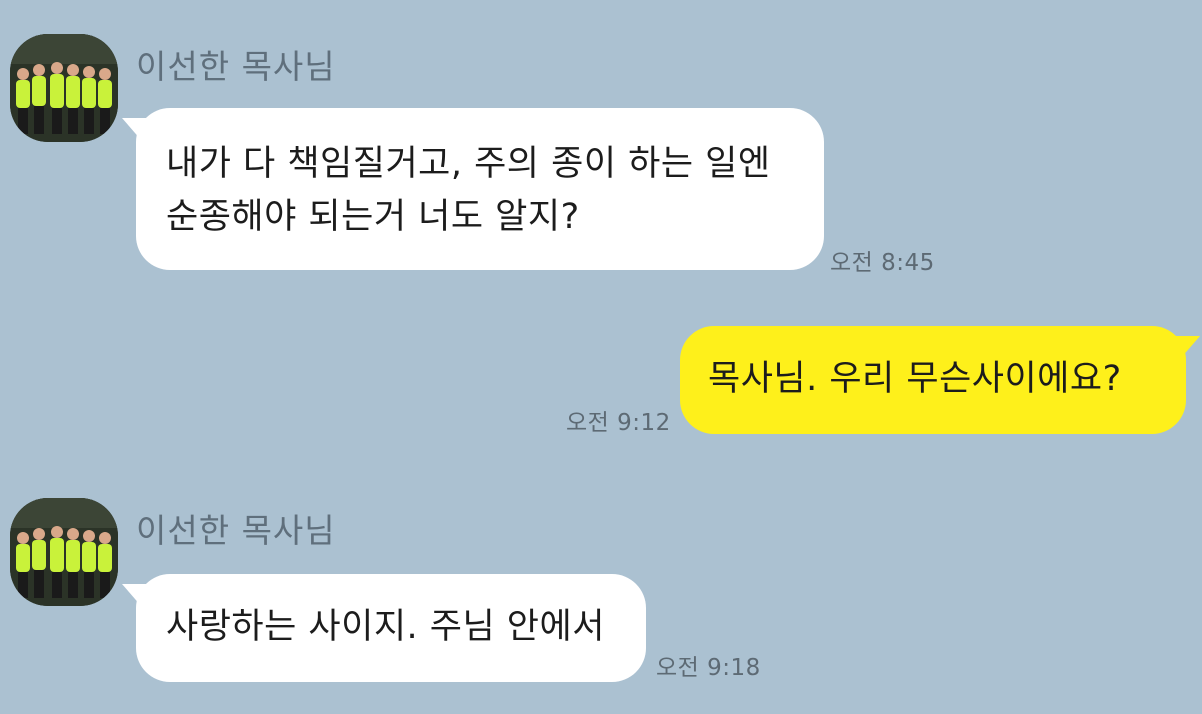  Describe the element at coordinates (882, 263) in the screenshot. I see `message-timestamp: 오전 8:45` at that location.